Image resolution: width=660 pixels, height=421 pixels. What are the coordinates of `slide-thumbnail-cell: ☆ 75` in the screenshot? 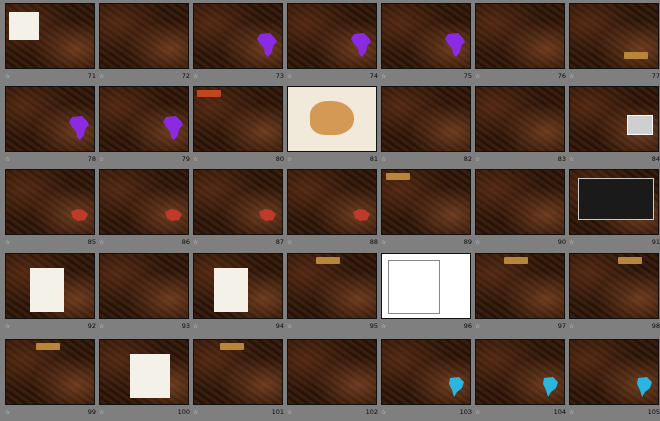 It's located at (427, 43).